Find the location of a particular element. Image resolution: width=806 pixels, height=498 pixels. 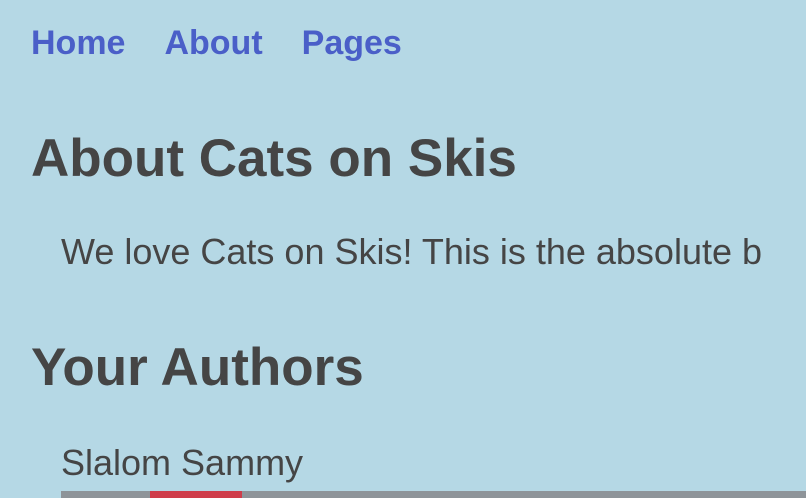

main-nav: Home About Pages is located at coordinates (216, 43).